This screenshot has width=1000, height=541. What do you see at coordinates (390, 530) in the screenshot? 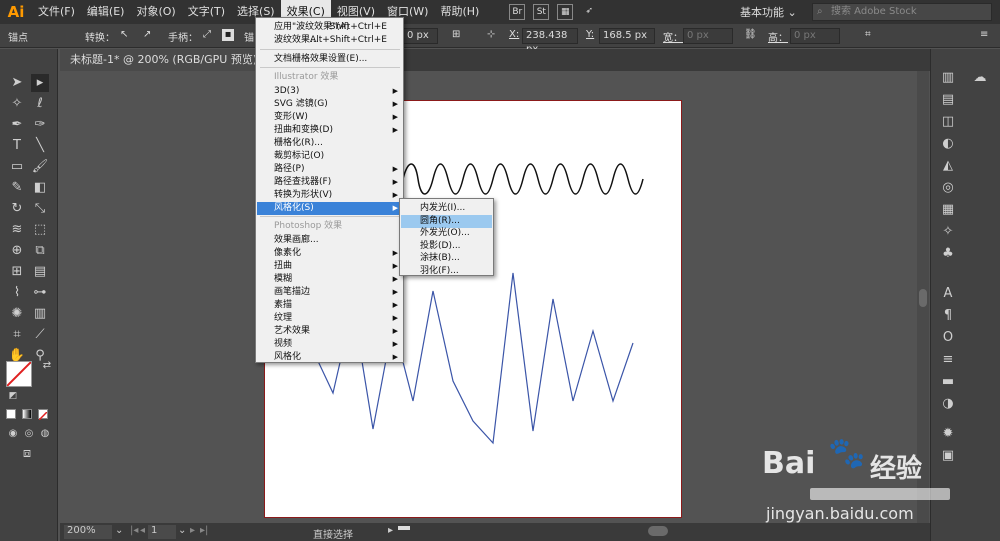
I see `status-menu-arrow-icon: ▸` at bounding box center [390, 530].